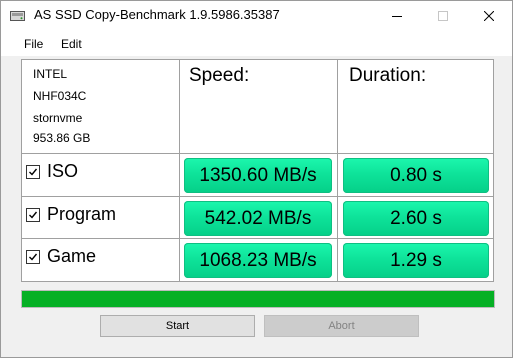 The image size is (513, 358). I want to click on drive-capacity: 953.86 GB, so click(62, 138).